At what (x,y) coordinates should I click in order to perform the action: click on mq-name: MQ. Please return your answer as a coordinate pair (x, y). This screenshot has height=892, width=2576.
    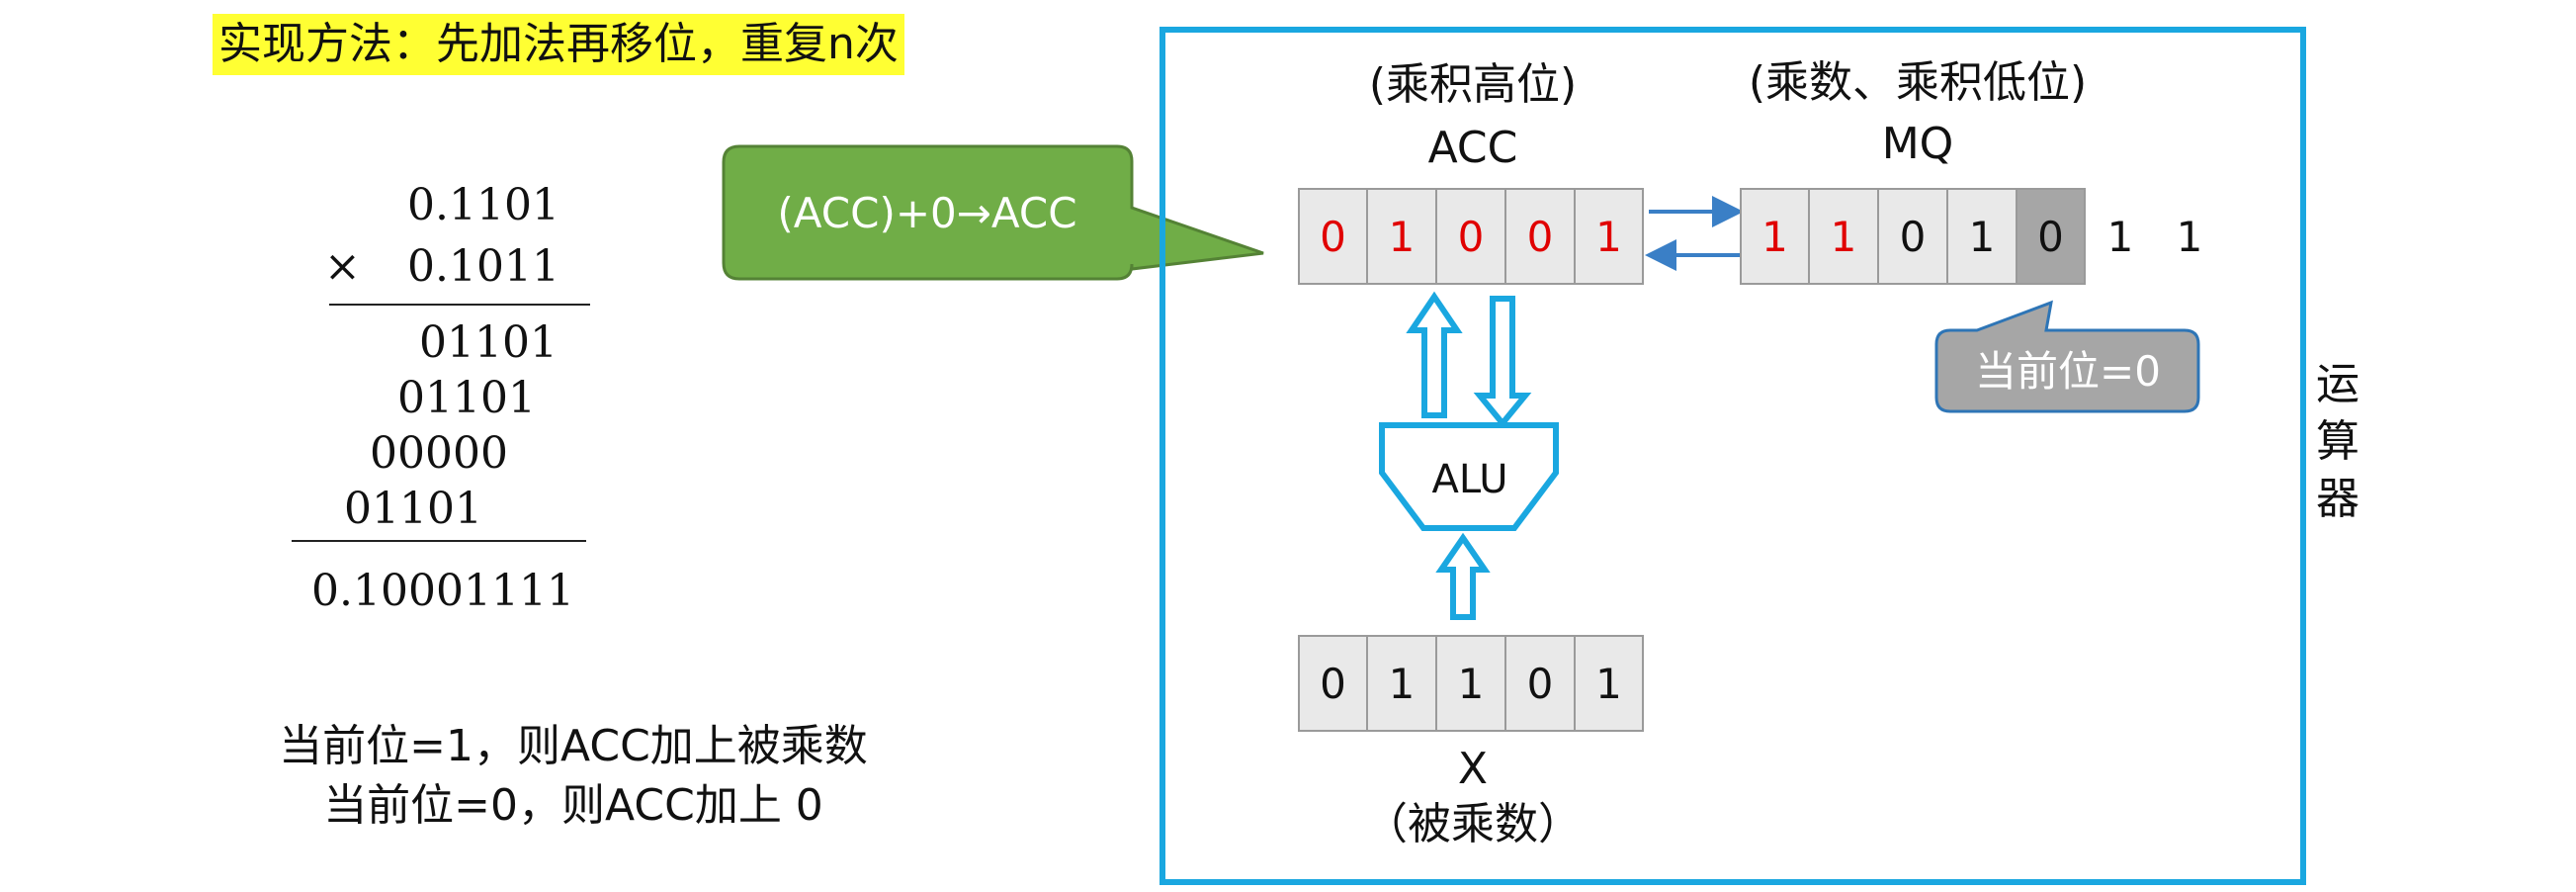
    Looking at the image, I should click on (1917, 144).